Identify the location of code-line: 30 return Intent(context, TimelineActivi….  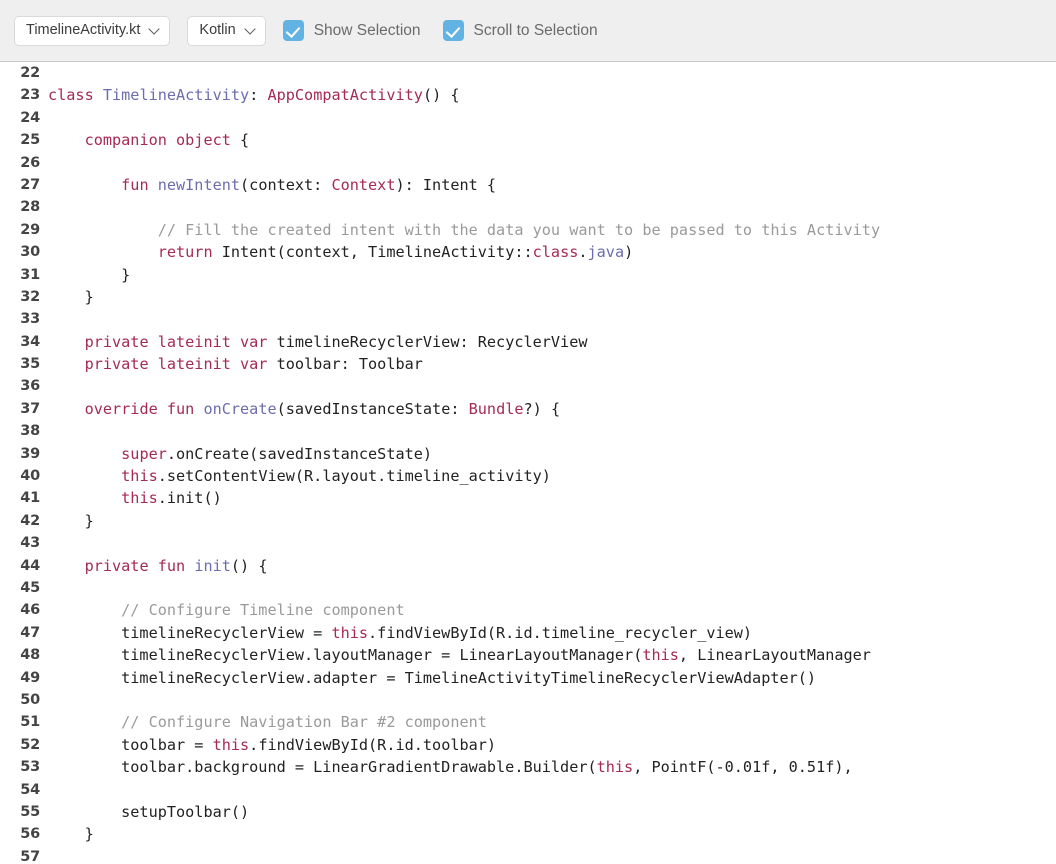
(528, 252).